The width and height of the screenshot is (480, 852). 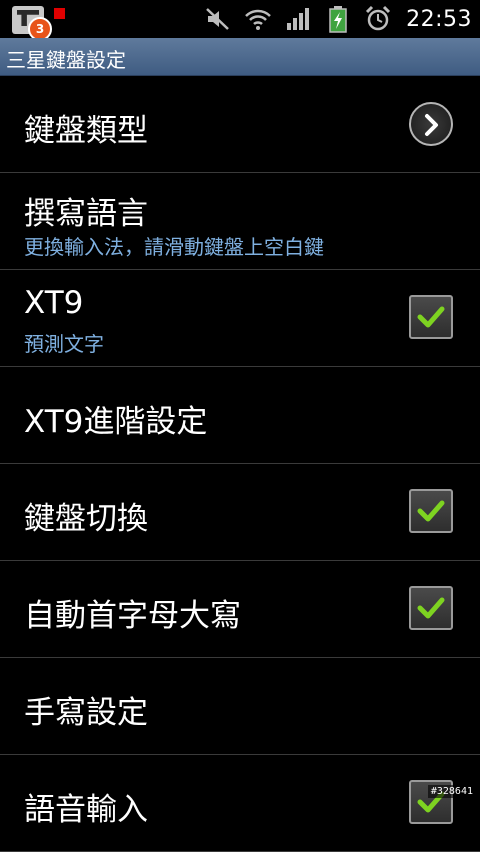 I want to click on keyboard-swipe-checkbox, so click(x=431, y=511).